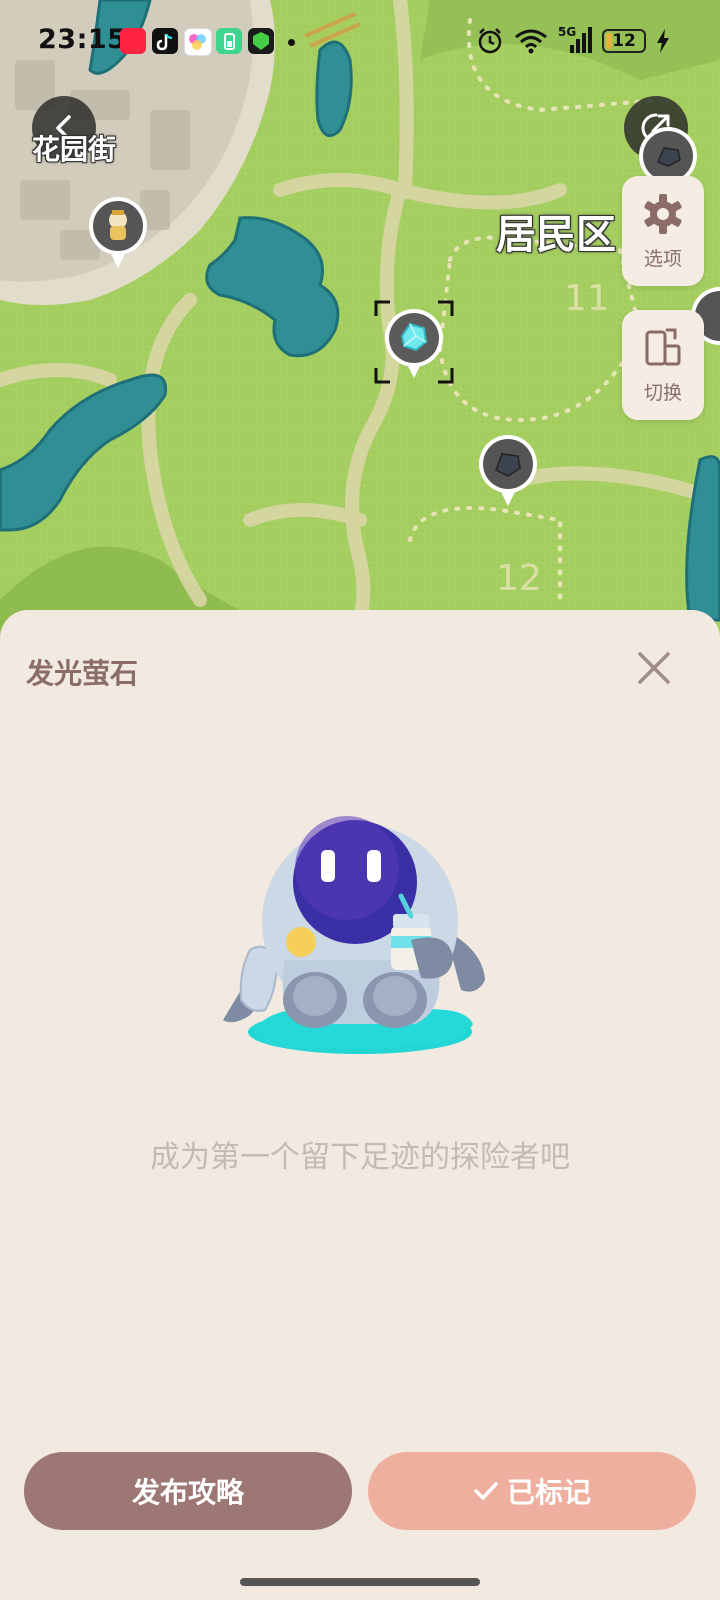 Image resolution: width=720 pixels, height=1600 pixels. What do you see at coordinates (662, 392) in the screenshot?
I see `switch-label: 切换` at bounding box center [662, 392].